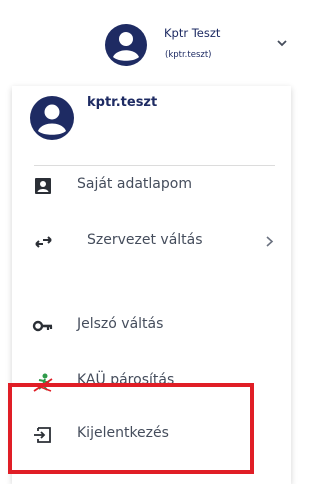  I want to click on switch-arrows-icon, so click(43, 242).